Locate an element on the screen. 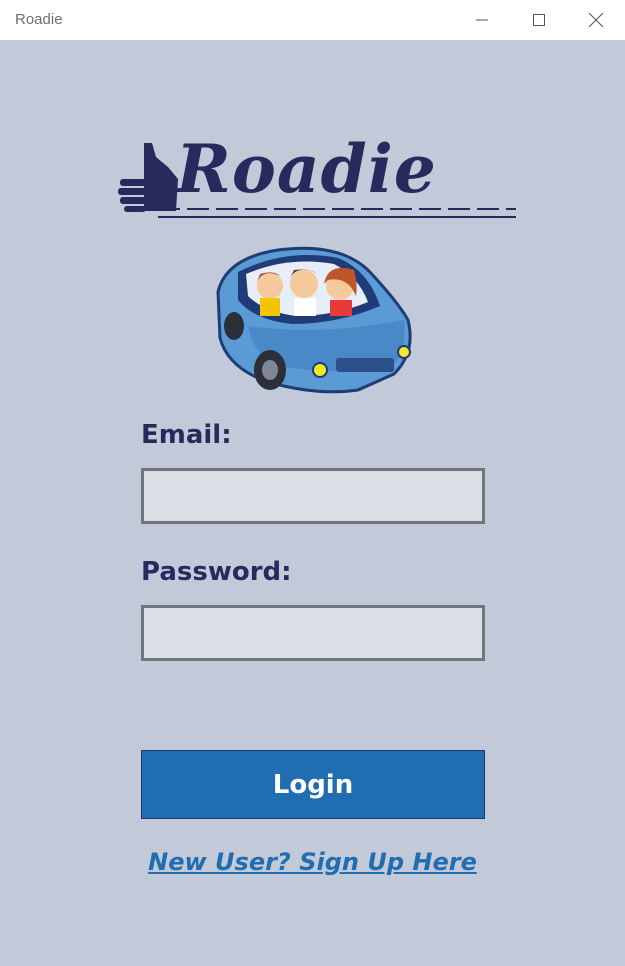  maximize-icon is located at coordinates (539, 20).